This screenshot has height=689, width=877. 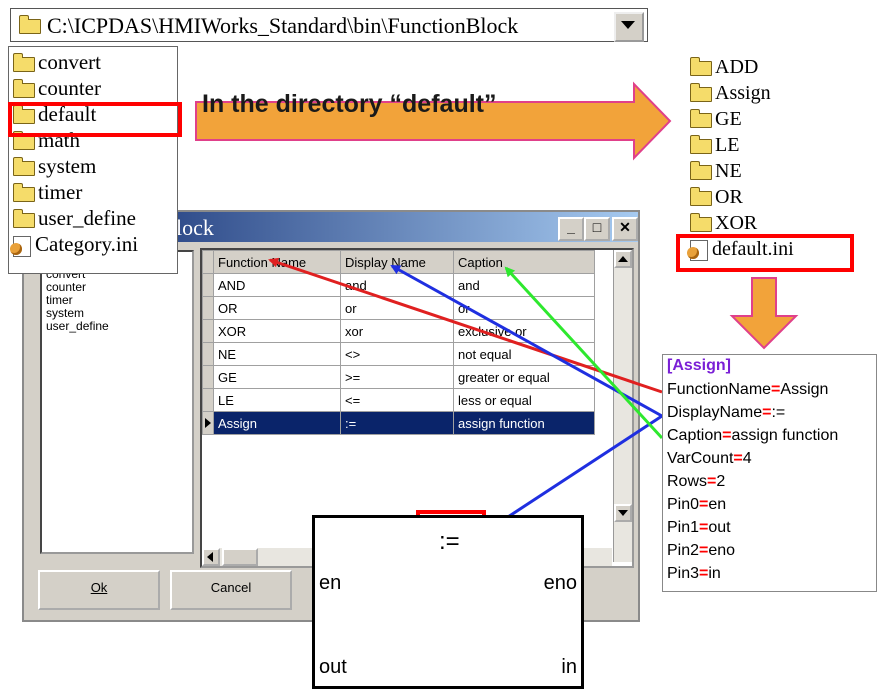 I want to click on highlight-default-ini, so click(x=765, y=253).